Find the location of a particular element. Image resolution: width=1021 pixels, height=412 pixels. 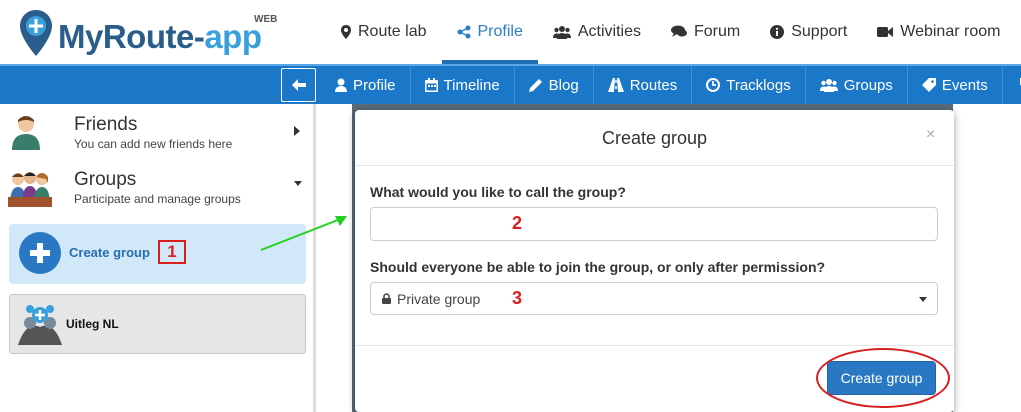

subnav-label: Events is located at coordinates (964, 85).